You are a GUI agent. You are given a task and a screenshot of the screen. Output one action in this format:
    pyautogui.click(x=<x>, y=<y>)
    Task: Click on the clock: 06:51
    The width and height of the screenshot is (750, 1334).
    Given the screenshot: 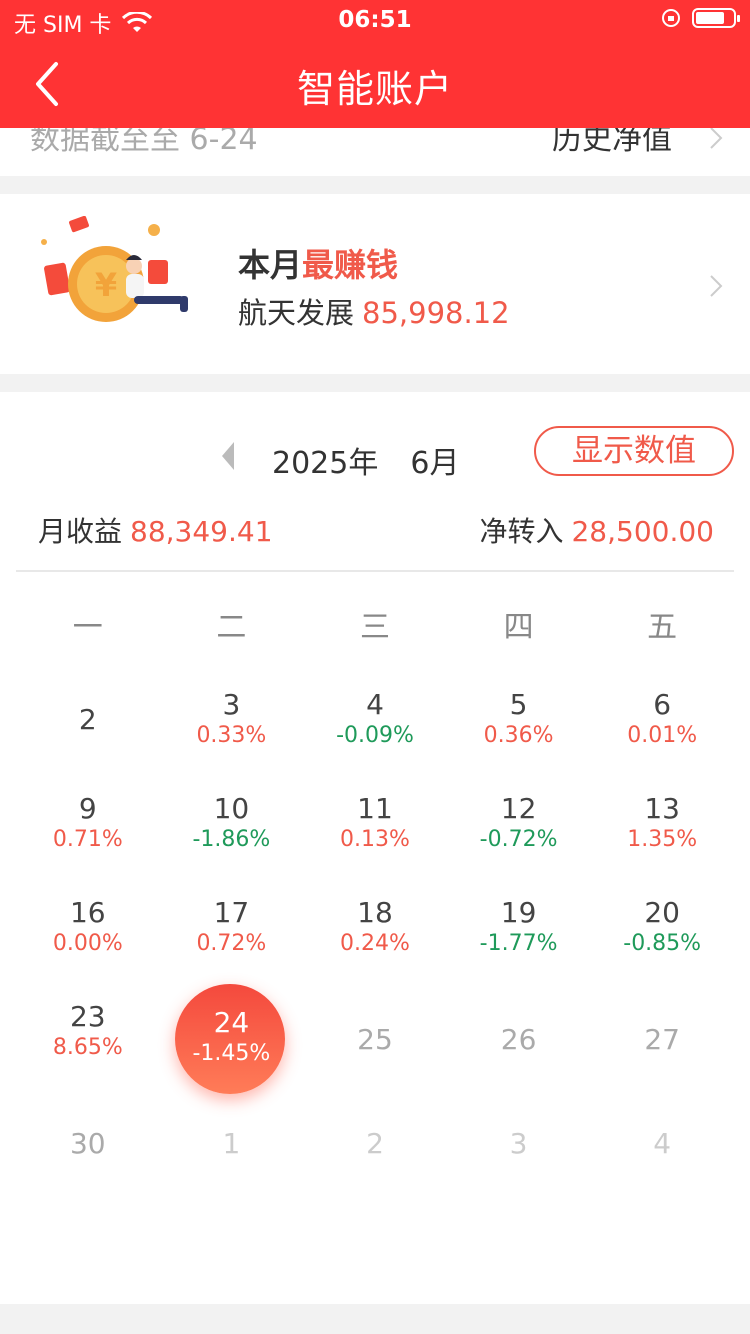 What is the action you would take?
    pyautogui.click(x=375, y=20)
    